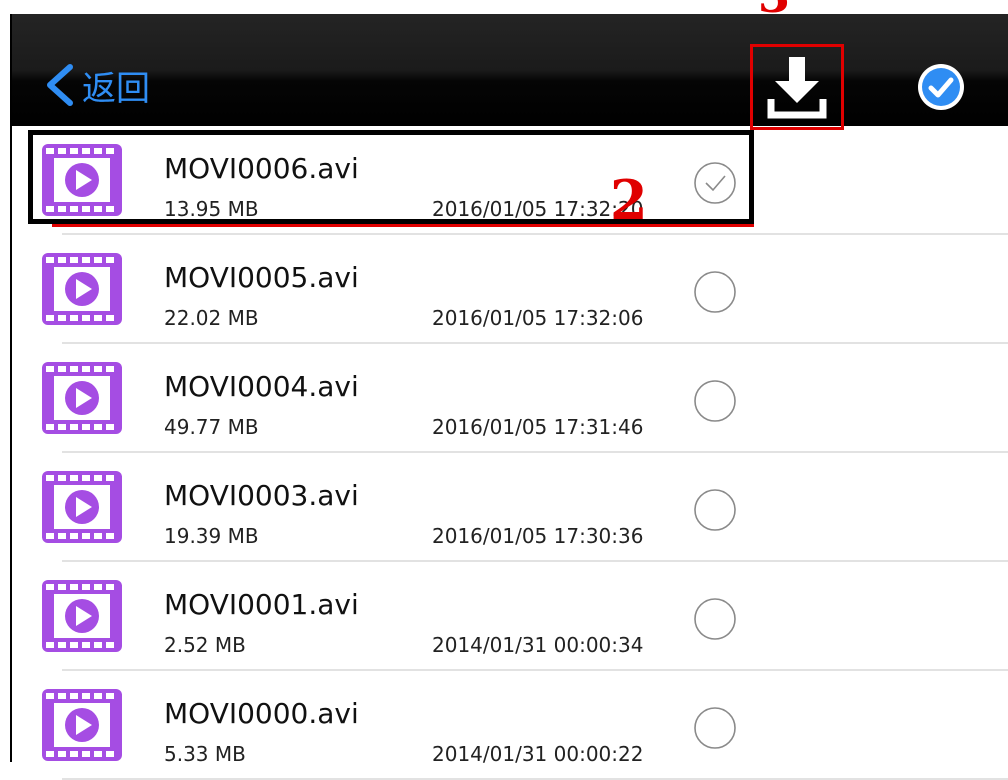  Describe the element at coordinates (510, 289) in the screenshot. I see `file-row: MOVI0005.avi 22.02 MB 2016/01/05 17:32:06` at that location.